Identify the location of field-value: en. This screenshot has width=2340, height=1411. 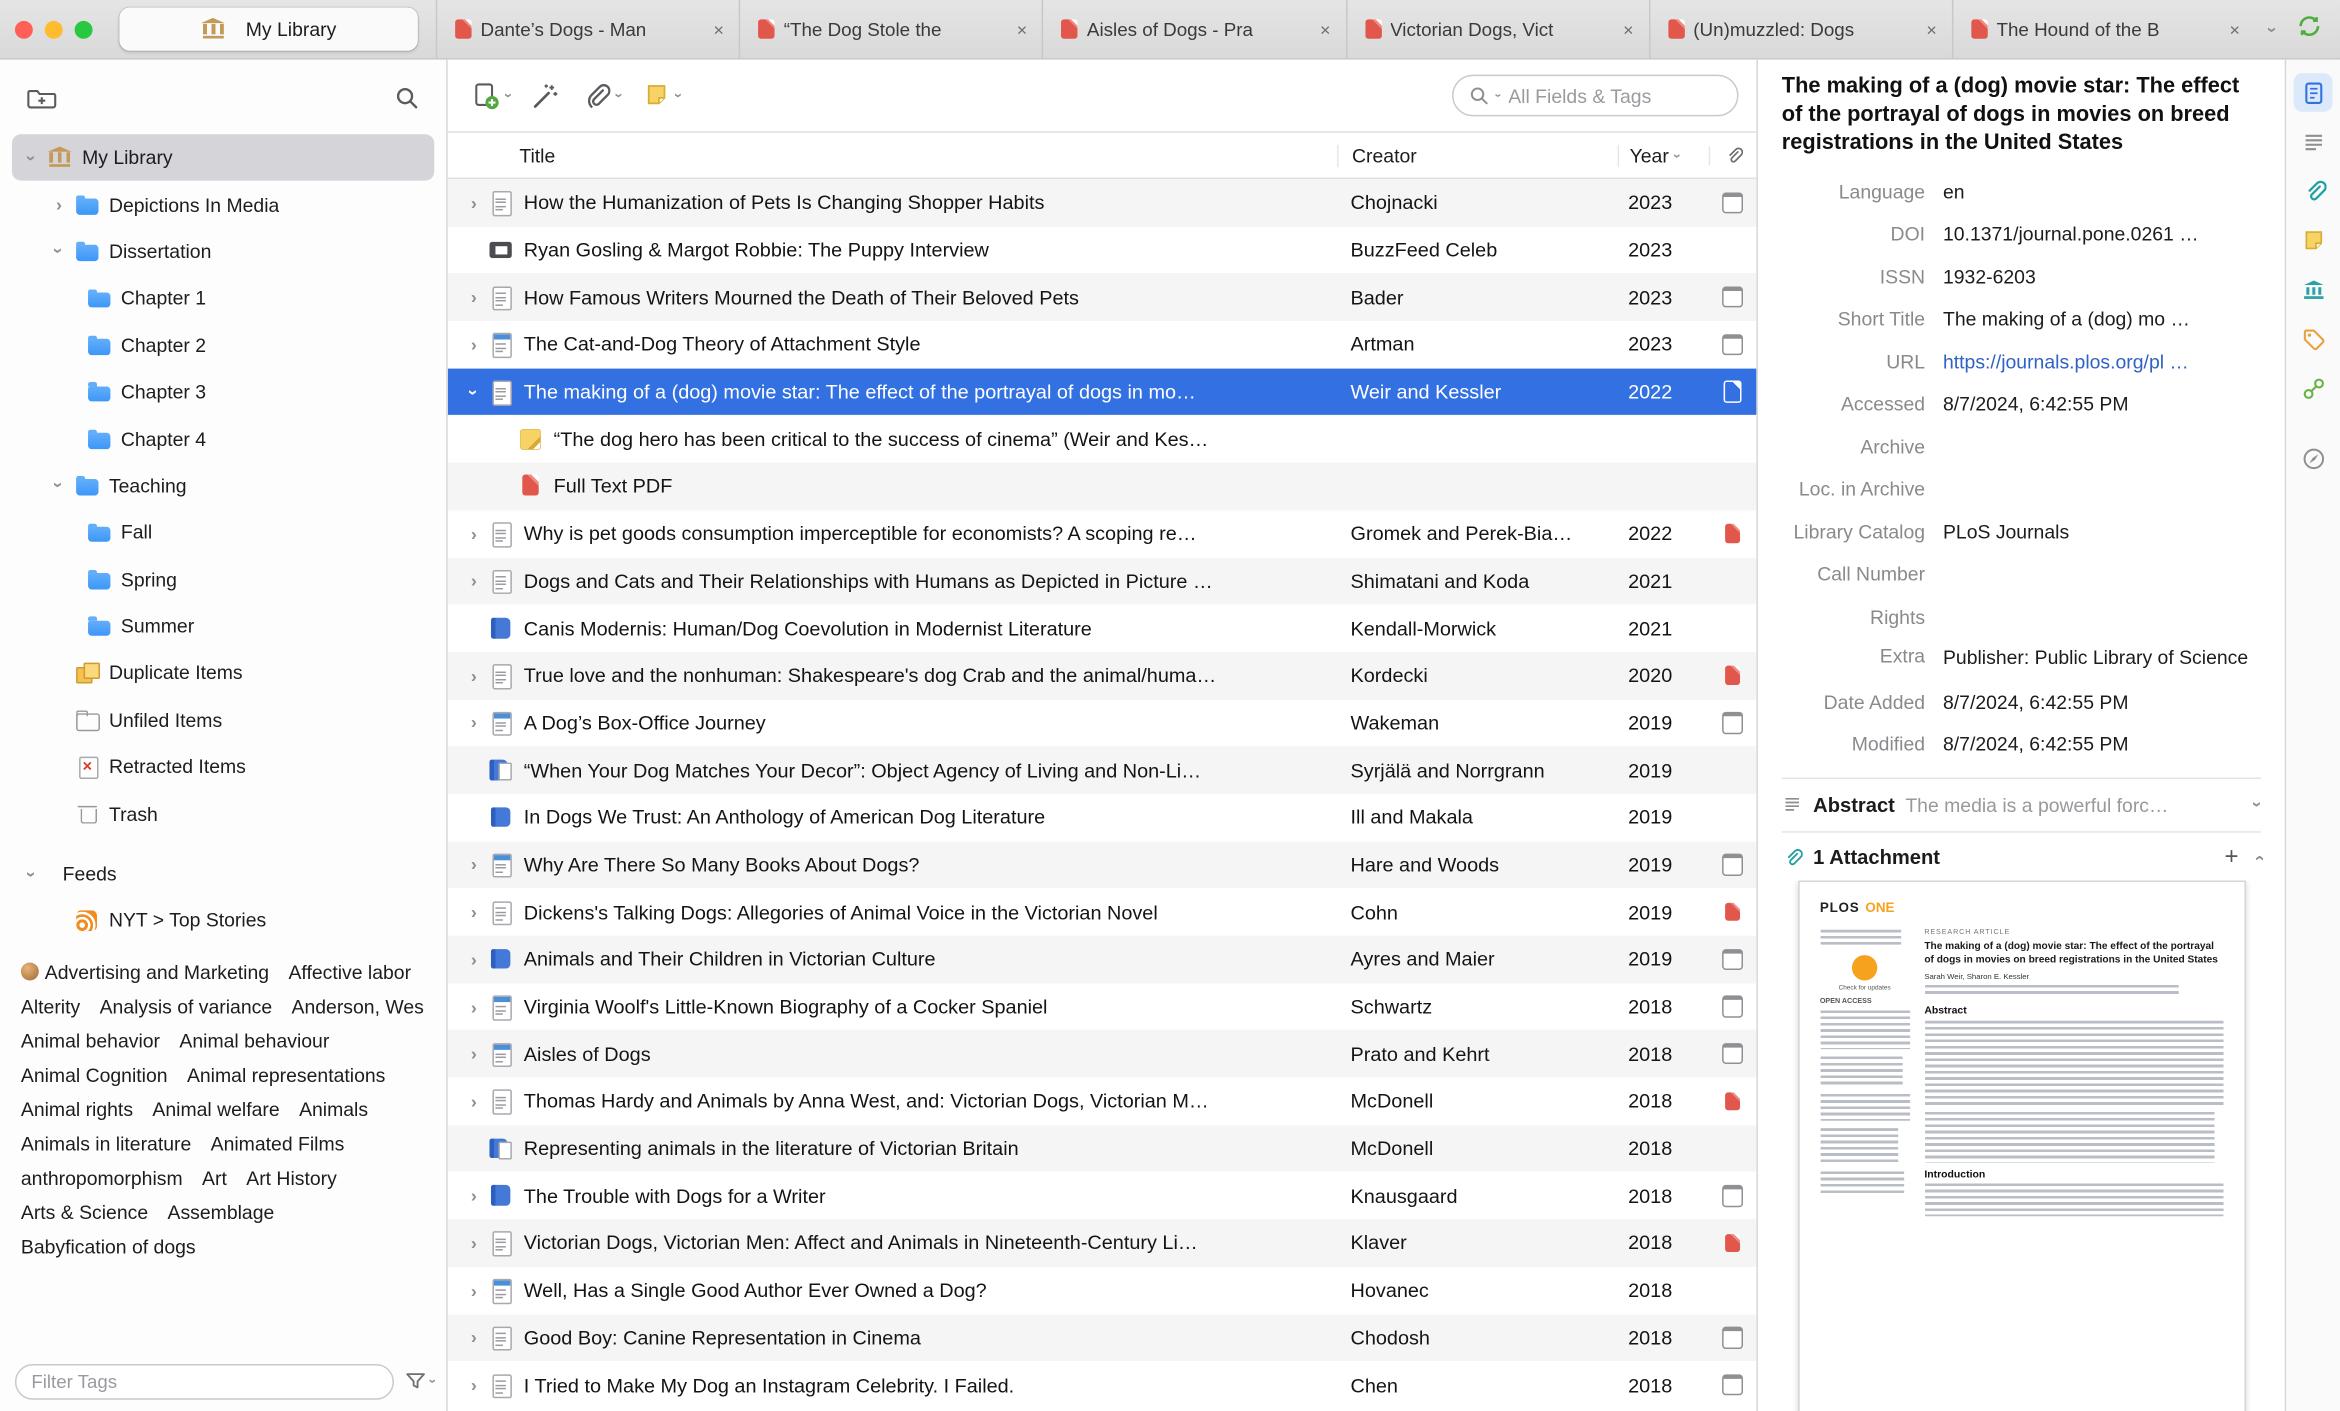
(2102, 191).